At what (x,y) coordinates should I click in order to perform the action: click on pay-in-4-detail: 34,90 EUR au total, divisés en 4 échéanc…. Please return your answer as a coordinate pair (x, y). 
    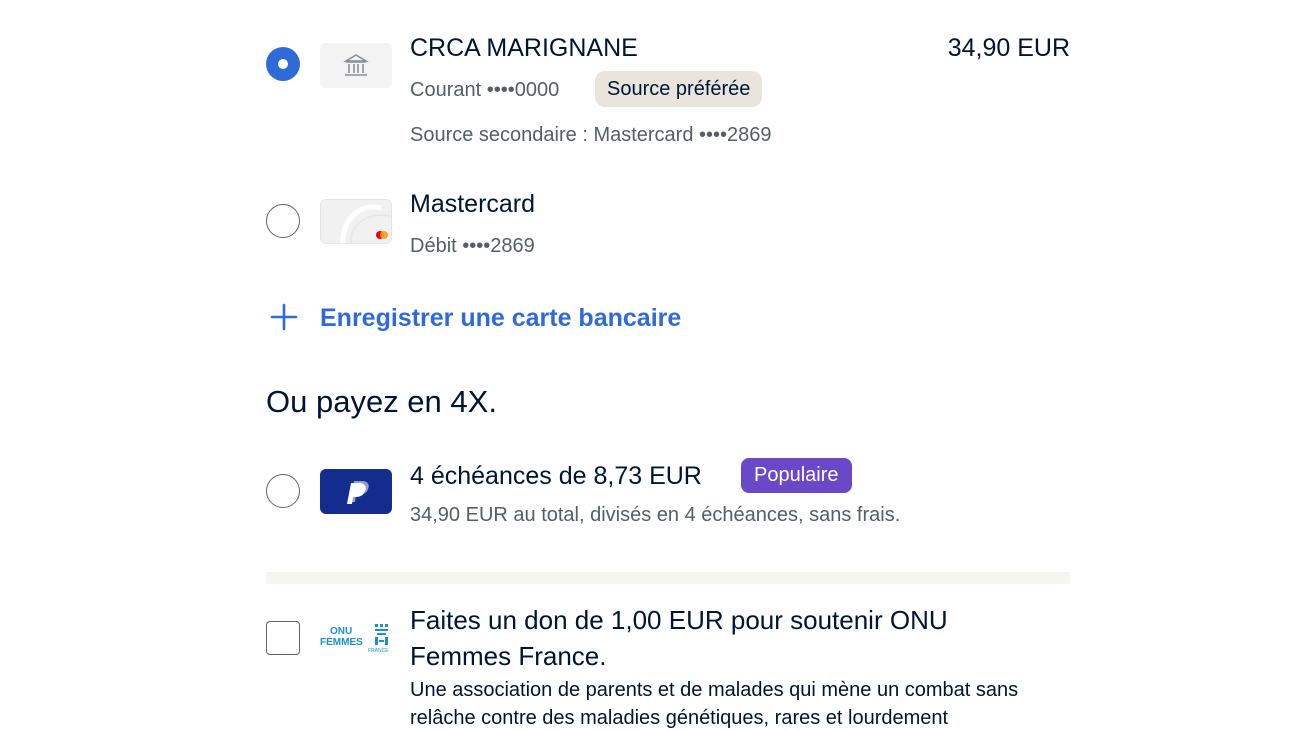
    Looking at the image, I should click on (655, 515).